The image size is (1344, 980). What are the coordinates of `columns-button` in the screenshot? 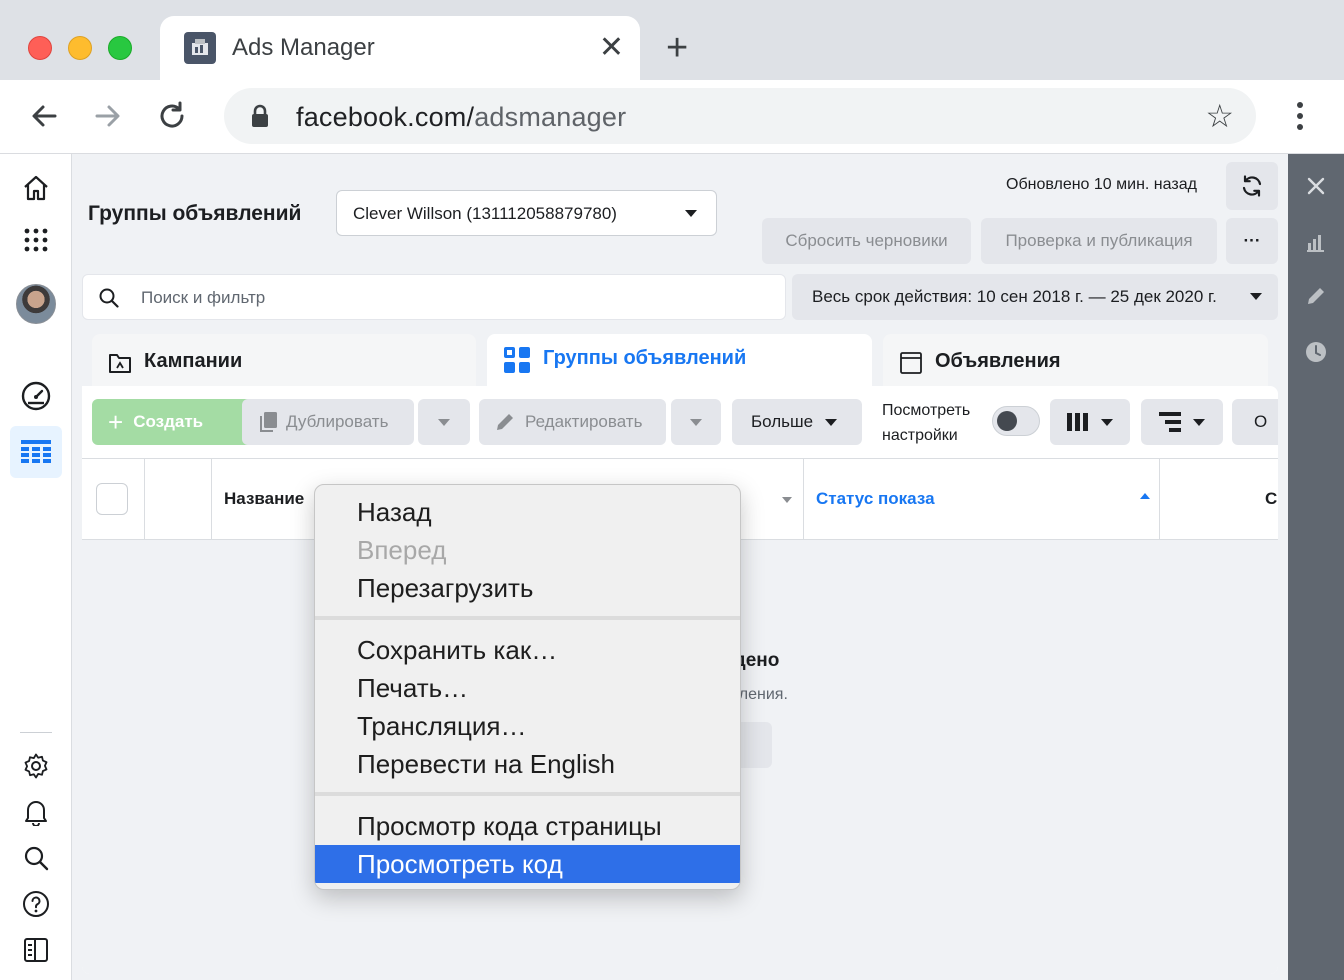 It's located at (1090, 422).